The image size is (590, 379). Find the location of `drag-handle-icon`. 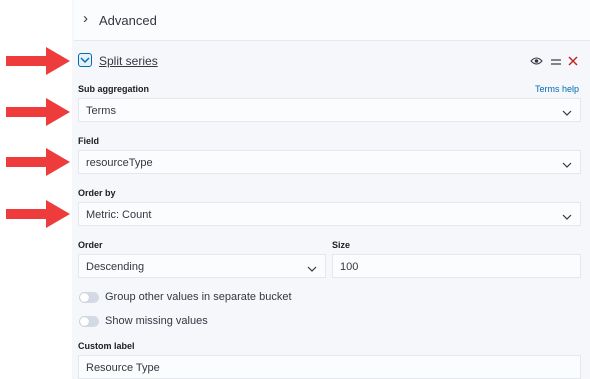

drag-handle-icon is located at coordinates (555, 62).